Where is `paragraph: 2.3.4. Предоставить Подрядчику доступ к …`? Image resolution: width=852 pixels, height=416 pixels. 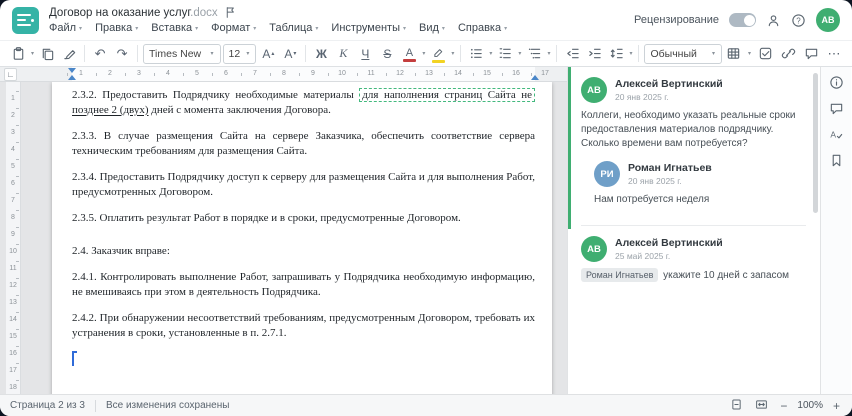 paragraph: 2.3.4. Предоставить Подрядчику доступ к … is located at coordinates (303, 184).